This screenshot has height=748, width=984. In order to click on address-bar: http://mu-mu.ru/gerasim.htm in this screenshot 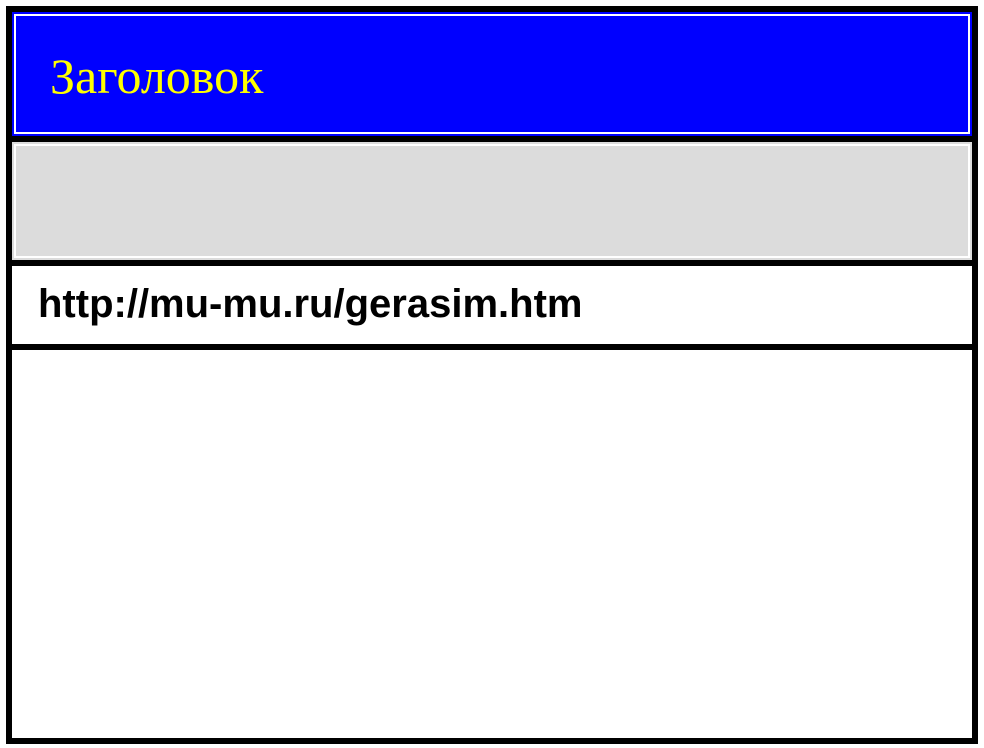, I will do `click(492, 305)`.